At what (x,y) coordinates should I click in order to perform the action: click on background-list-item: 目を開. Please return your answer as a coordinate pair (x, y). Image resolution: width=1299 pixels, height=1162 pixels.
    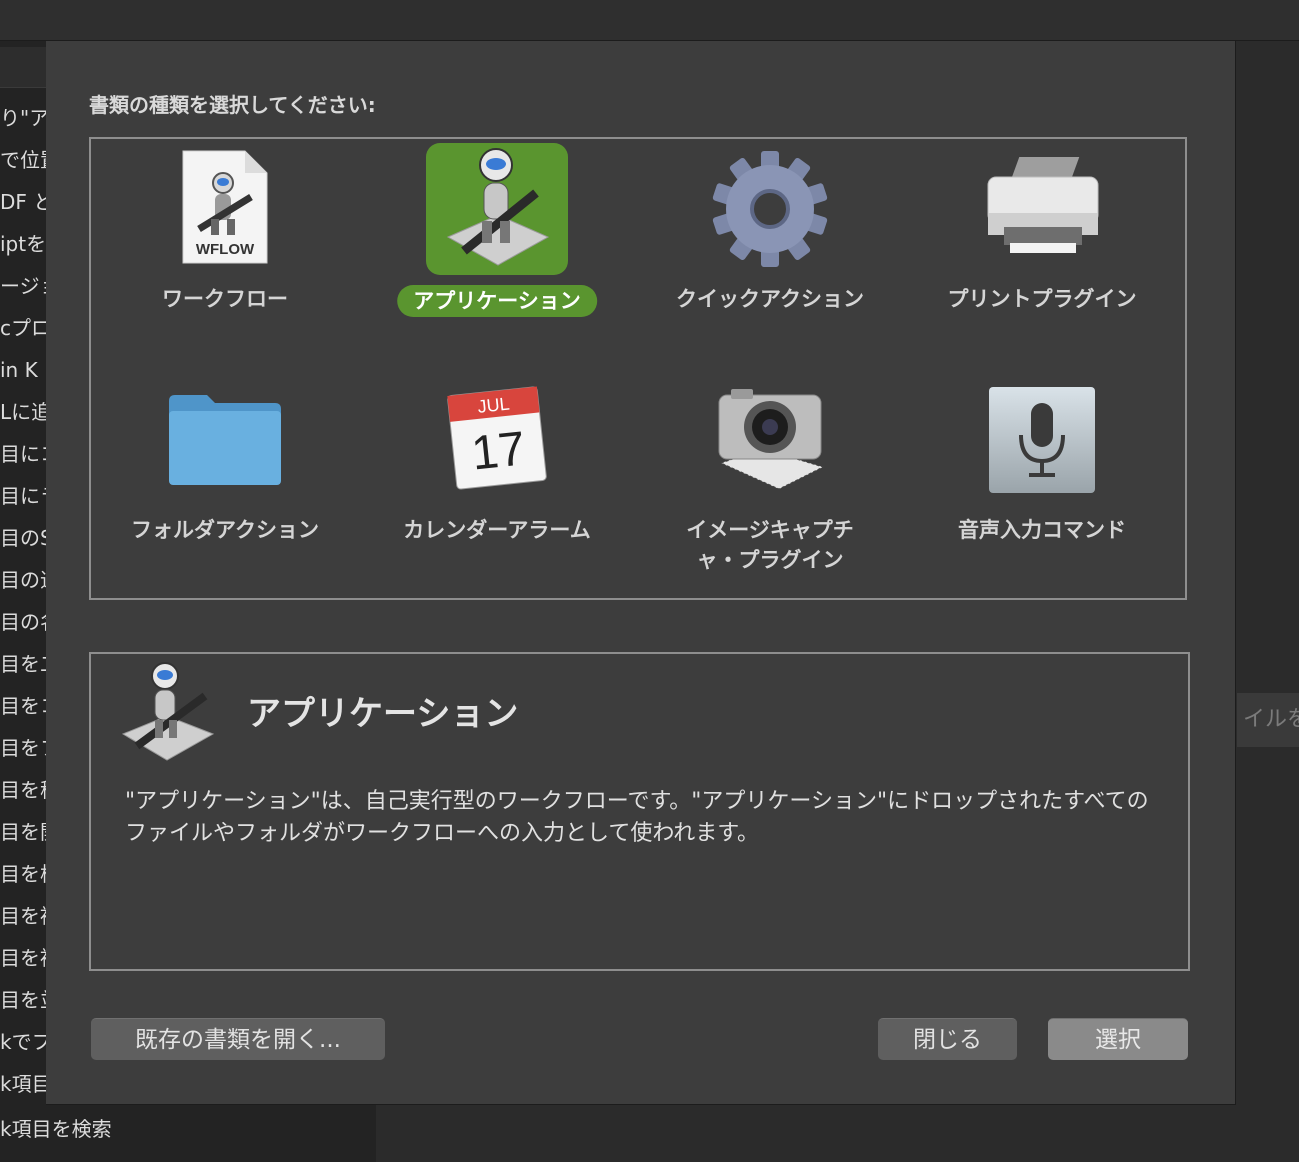
    Looking at the image, I should click on (23, 832).